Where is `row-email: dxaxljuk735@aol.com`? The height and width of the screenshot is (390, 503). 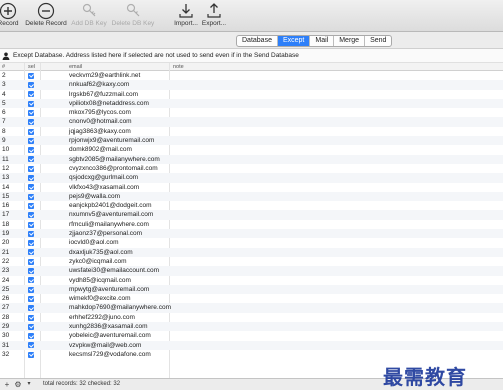 row-email: dxaxljuk735@aol.com is located at coordinates (101, 252).